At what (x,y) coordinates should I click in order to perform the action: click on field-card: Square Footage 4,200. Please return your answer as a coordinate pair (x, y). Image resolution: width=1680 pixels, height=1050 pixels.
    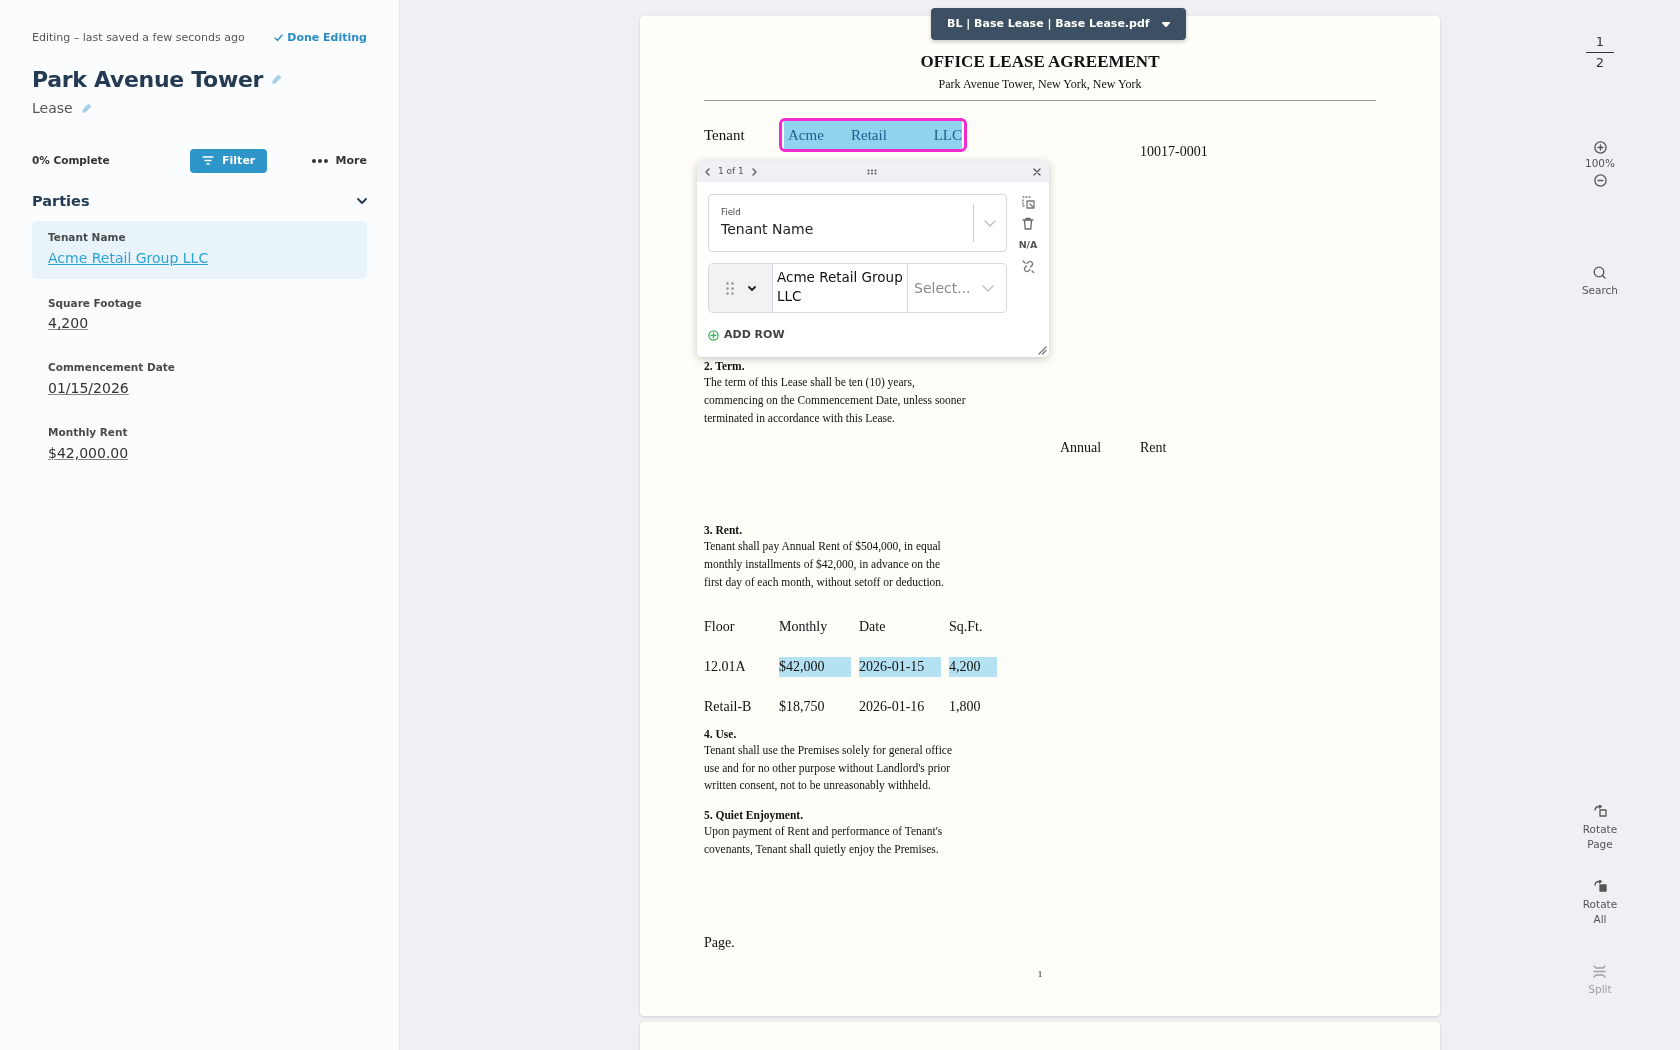
    Looking at the image, I should click on (199, 315).